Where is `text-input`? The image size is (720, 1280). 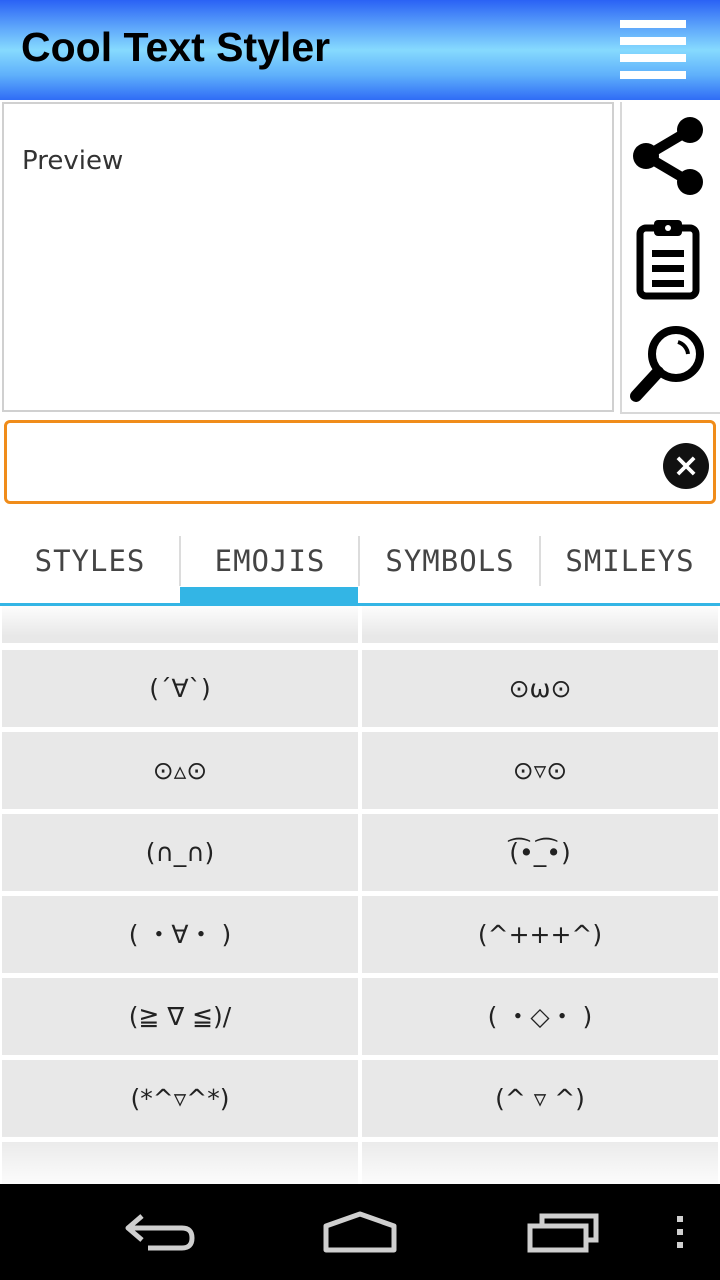 text-input is located at coordinates (334, 463).